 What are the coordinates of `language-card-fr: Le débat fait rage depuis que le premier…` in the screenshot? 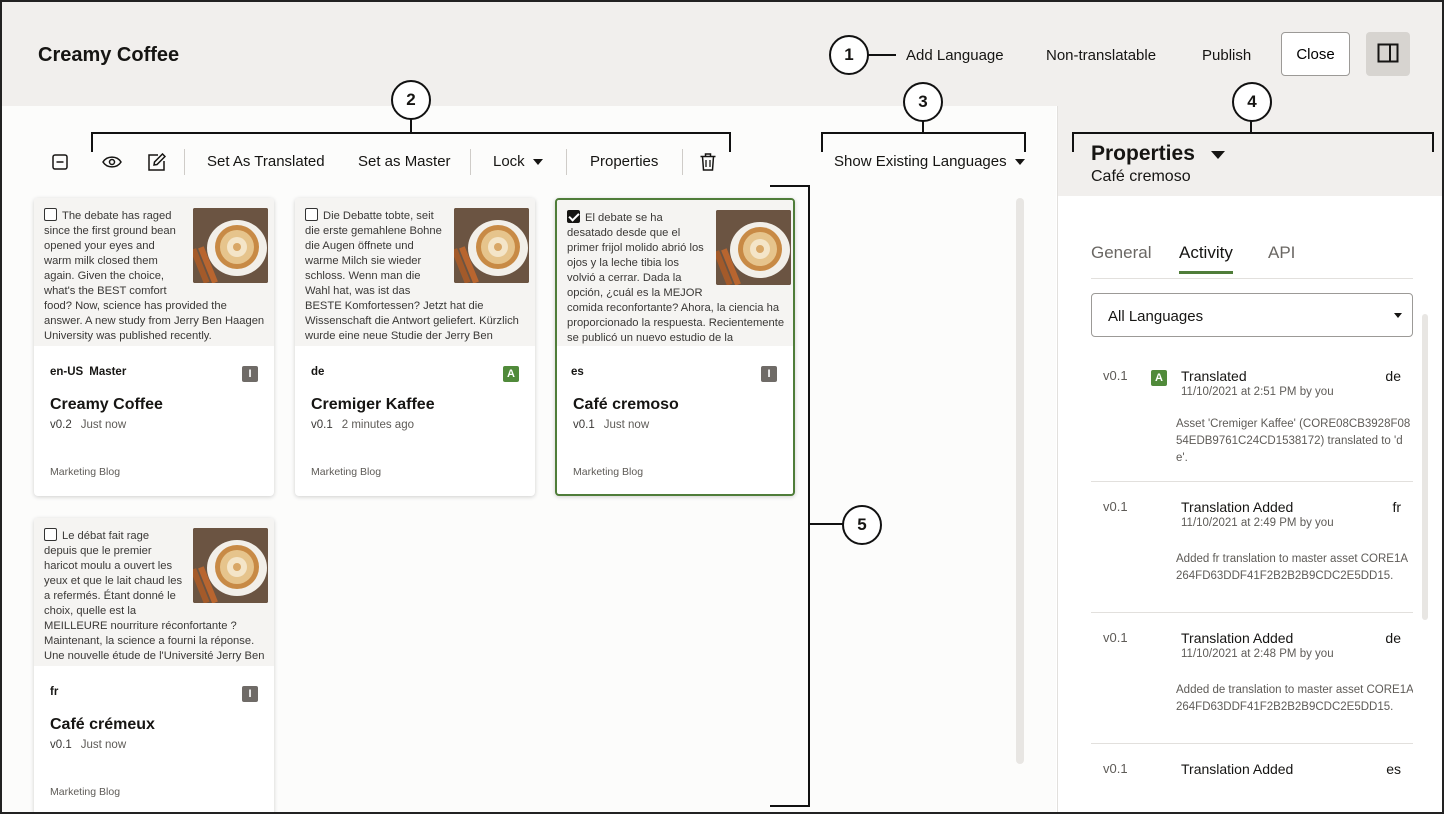 It's located at (154, 665).